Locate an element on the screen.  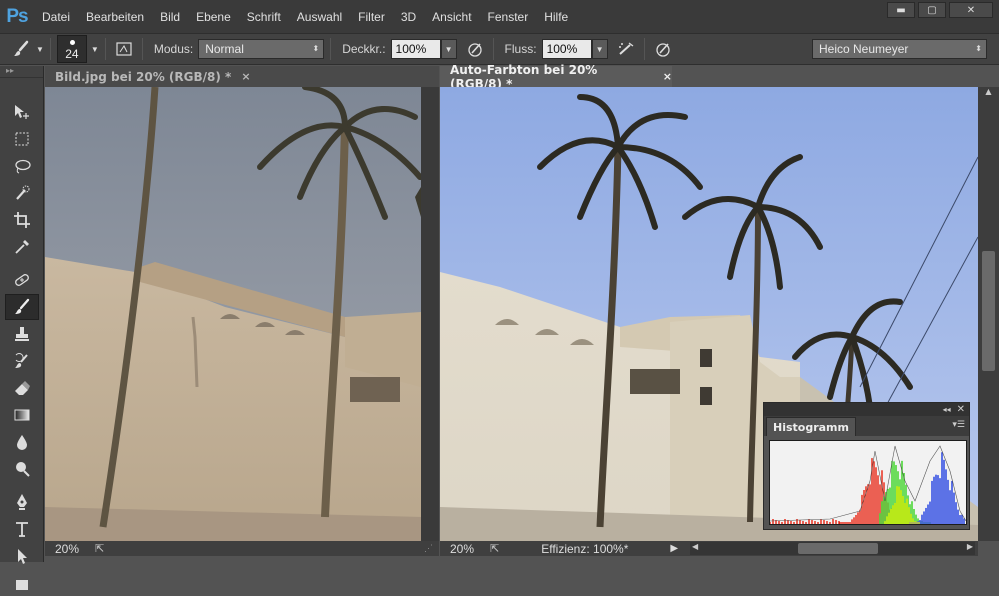
eyedropper-icon is located at coordinates (22, 247).